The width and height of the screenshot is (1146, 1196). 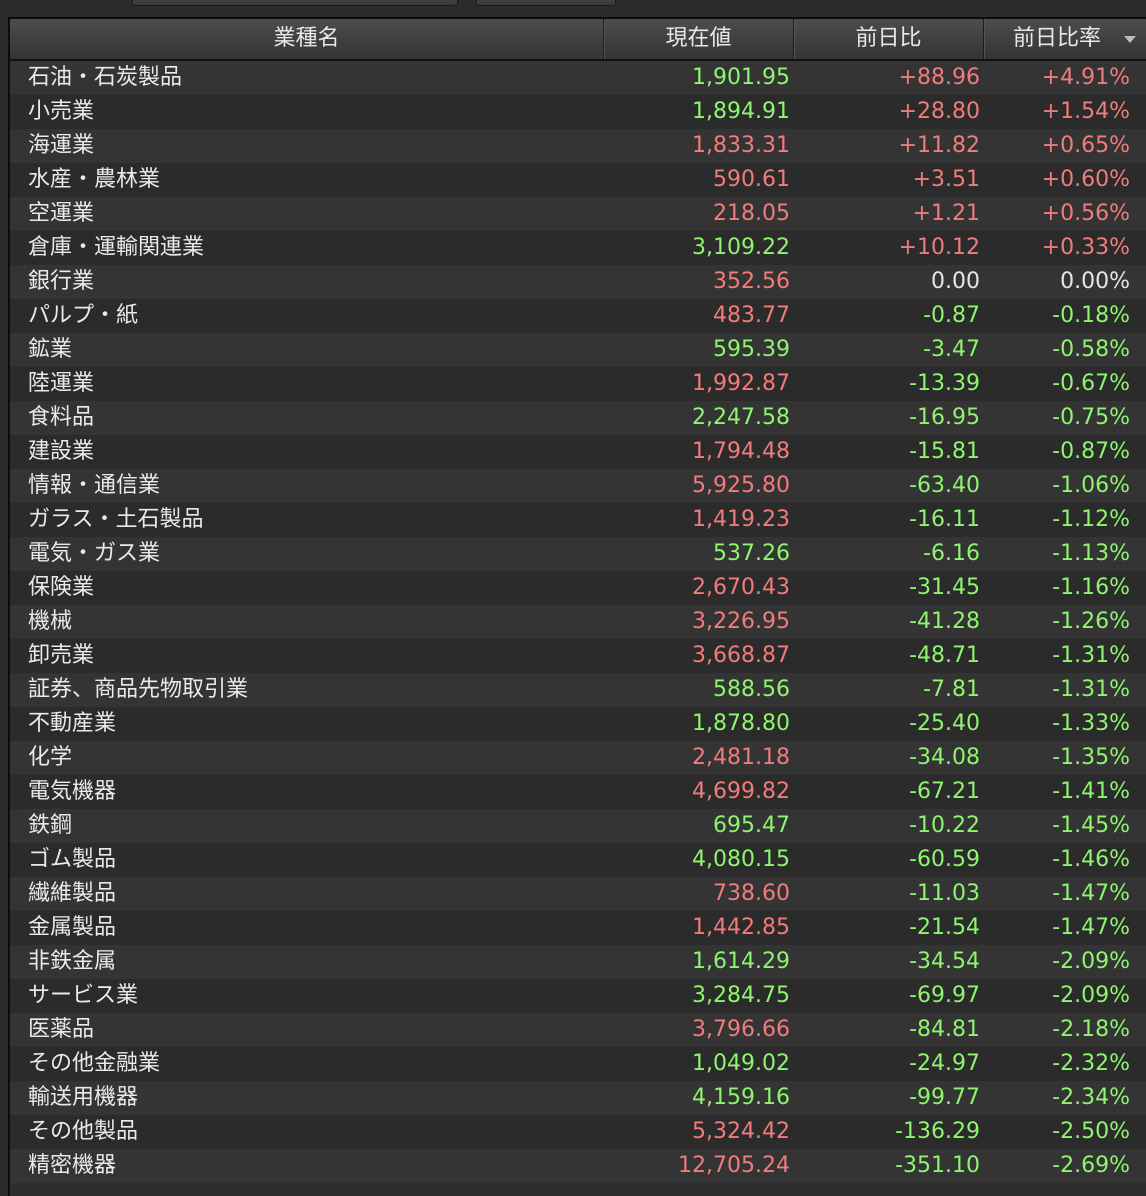 What do you see at coordinates (751, 213) in the screenshot?
I see `current-price: 218.05` at bounding box center [751, 213].